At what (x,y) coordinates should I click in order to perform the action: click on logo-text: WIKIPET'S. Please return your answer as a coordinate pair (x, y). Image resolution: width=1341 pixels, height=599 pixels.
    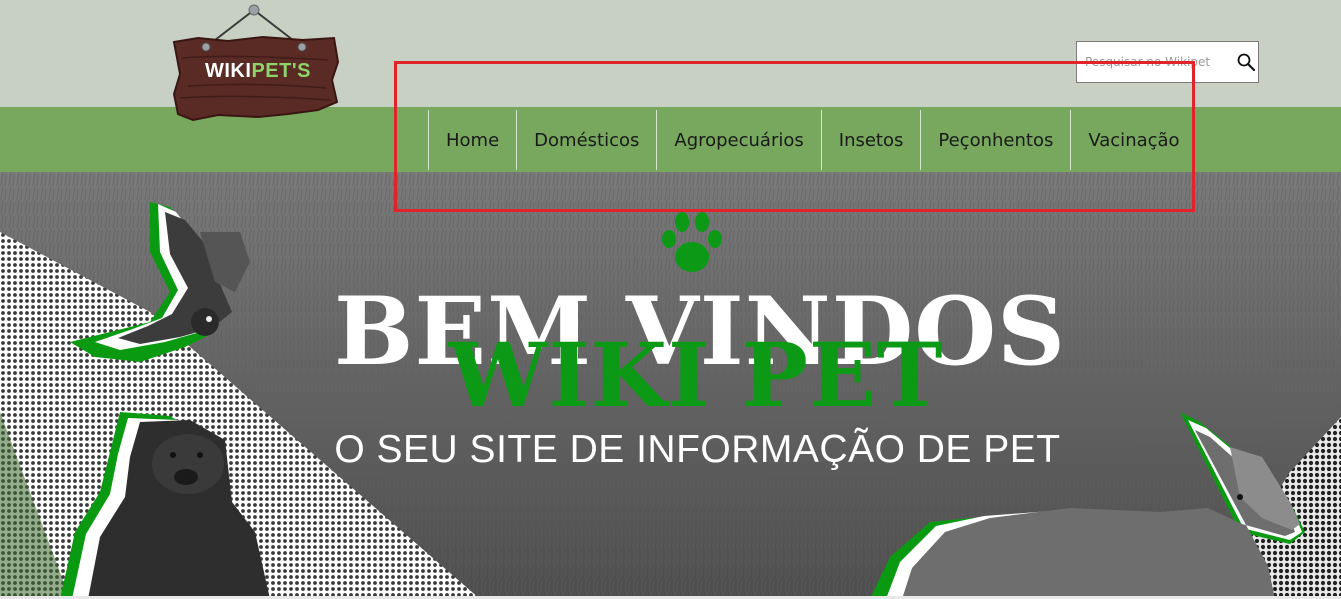
    Looking at the image, I should click on (258, 71).